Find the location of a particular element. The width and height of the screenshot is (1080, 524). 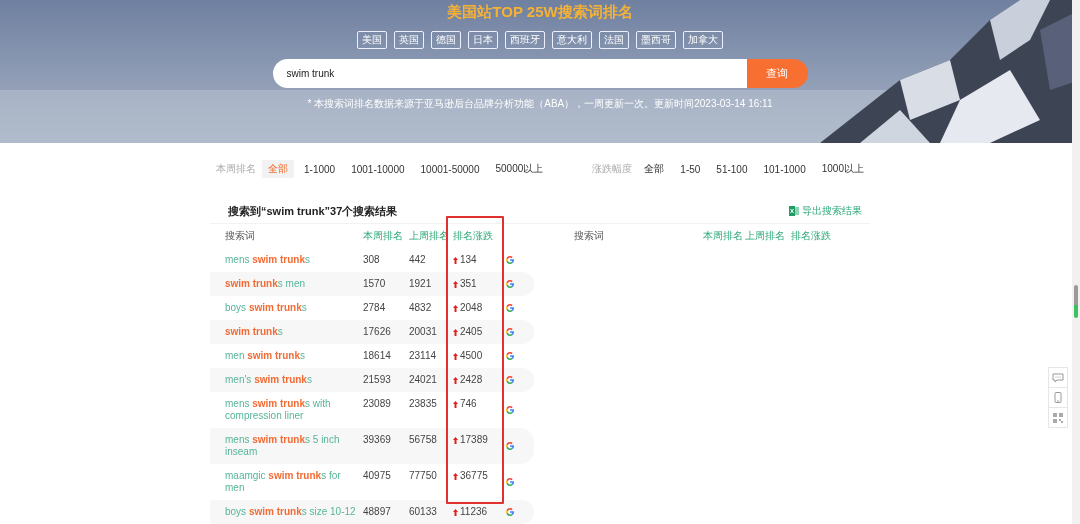

table-cell-text: 17626 is located at coordinates (377, 332).